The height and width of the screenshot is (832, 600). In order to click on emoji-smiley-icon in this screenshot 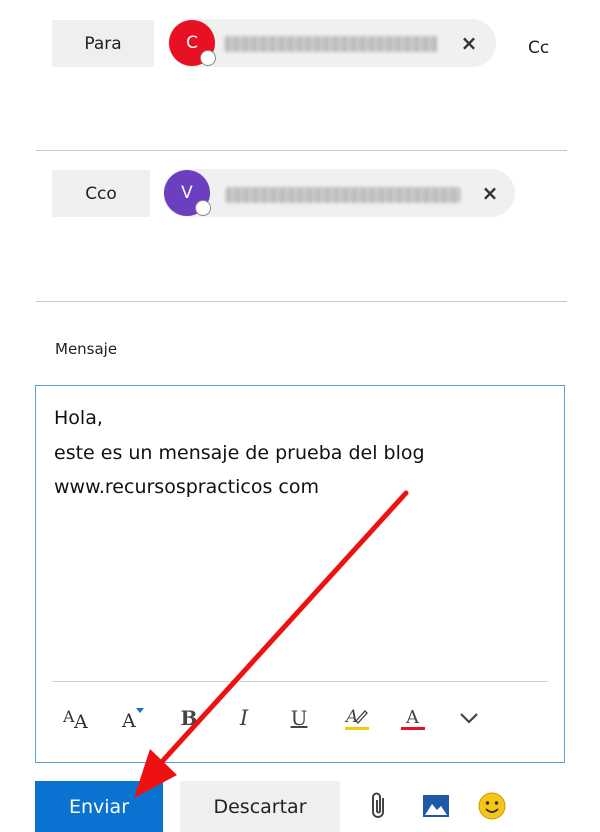, I will do `click(492, 806)`.